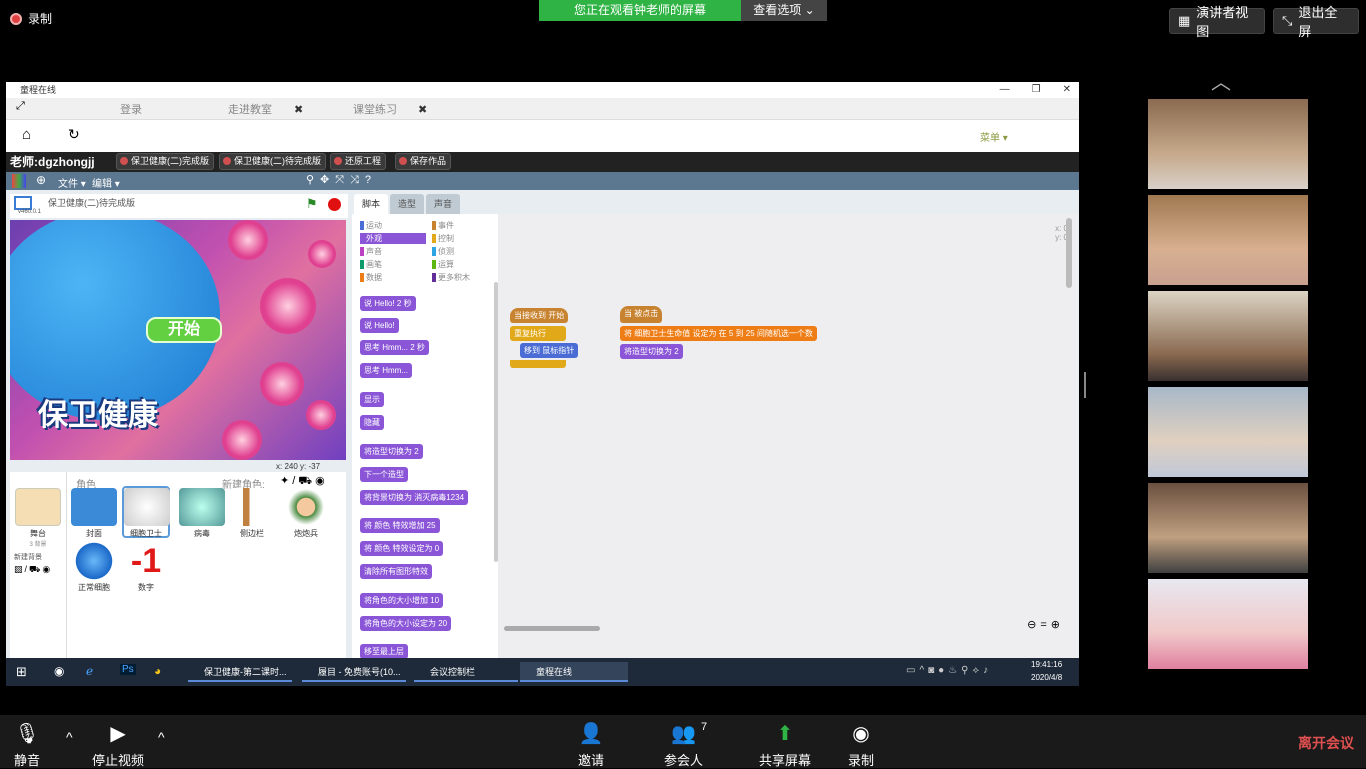 The width and height of the screenshot is (1366, 769). Describe the element at coordinates (202, 514) in the screenshot. I see `sprite-virus: 病毒` at that location.